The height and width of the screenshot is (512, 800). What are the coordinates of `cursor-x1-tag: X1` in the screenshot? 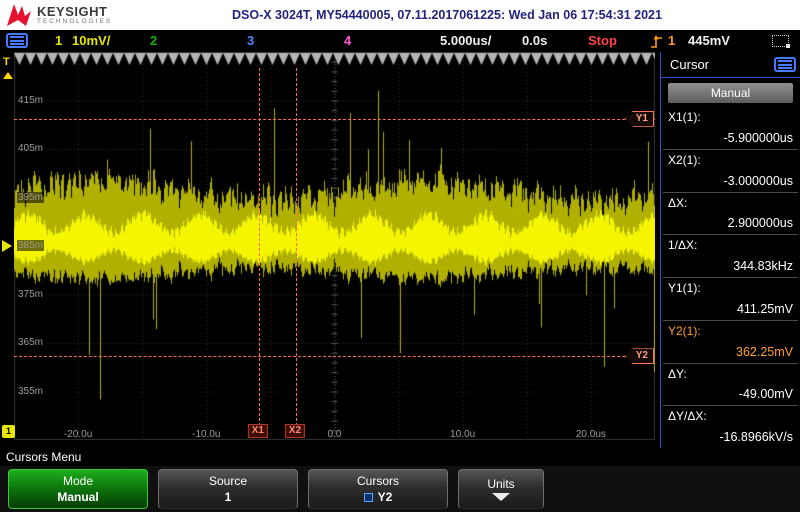 It's located at (257, 431).